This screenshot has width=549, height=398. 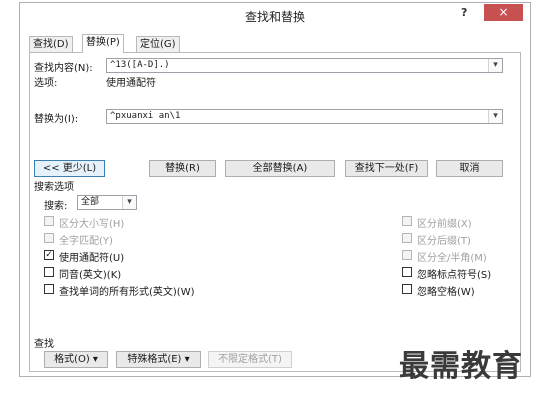 What do you see at coordinates (407, 238) in the screenshot?
I see `match-suffix-checkbox` at bounding box center [407, 238].